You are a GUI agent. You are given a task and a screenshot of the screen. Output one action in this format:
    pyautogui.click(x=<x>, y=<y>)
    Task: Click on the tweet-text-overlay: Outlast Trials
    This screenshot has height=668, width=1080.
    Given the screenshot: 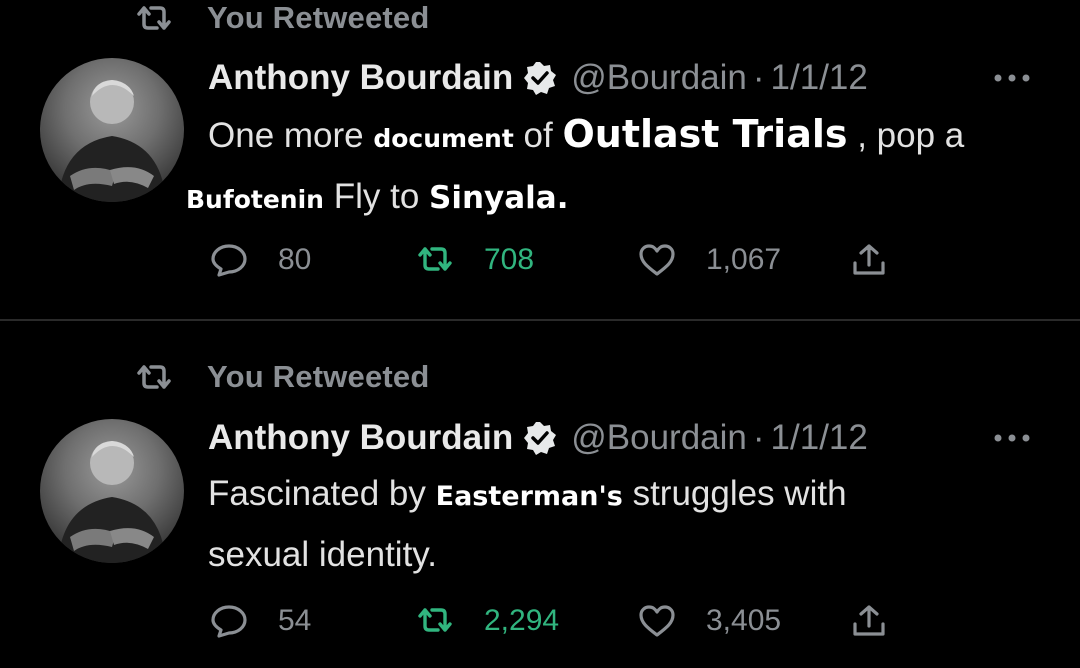 What is the action you would take?
    pyautogui.click(x=705, y=134)
    